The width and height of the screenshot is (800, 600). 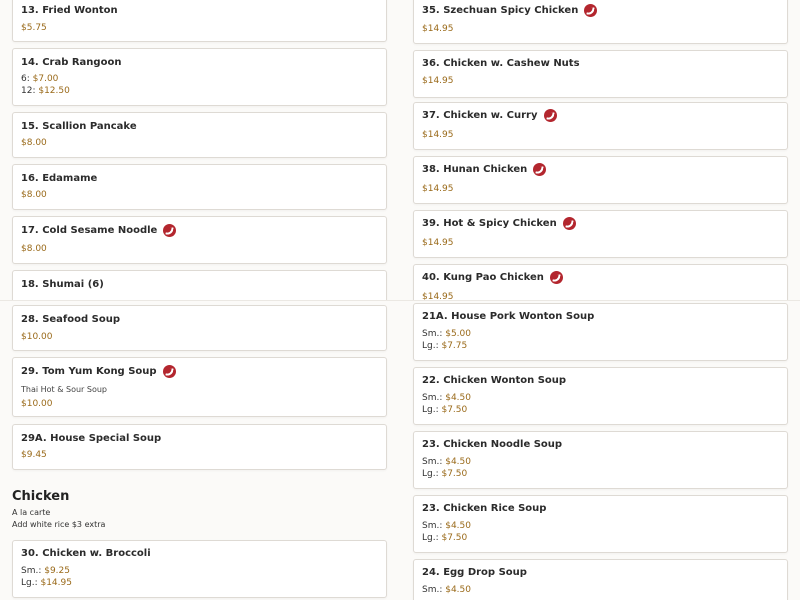 What do you see at coordinates (454, 346) in the screenshot?
I see `price-value: $7.75` at bounding box center [454, 346].